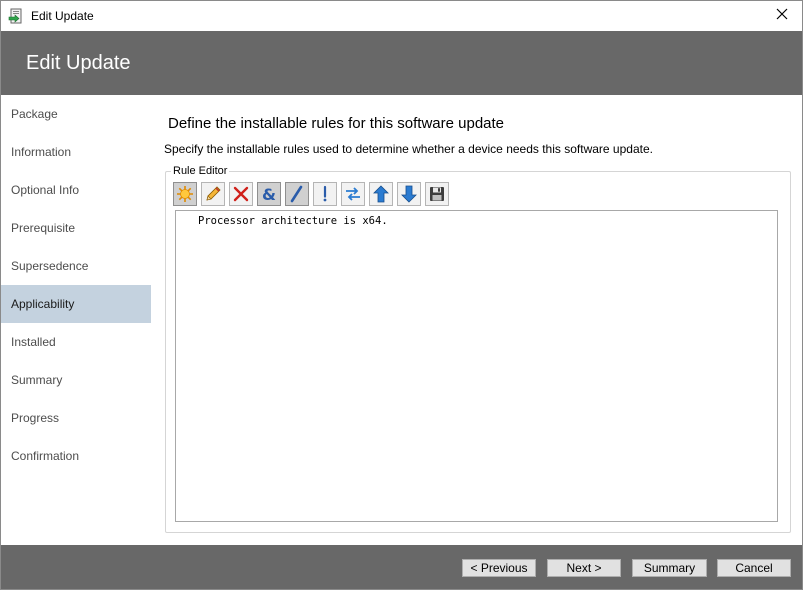 The image size is (803, 590). Describe the element at coordinates (76, 304) in the screenshot. I see `sidebar-item-applicability: Applicability` at that location.